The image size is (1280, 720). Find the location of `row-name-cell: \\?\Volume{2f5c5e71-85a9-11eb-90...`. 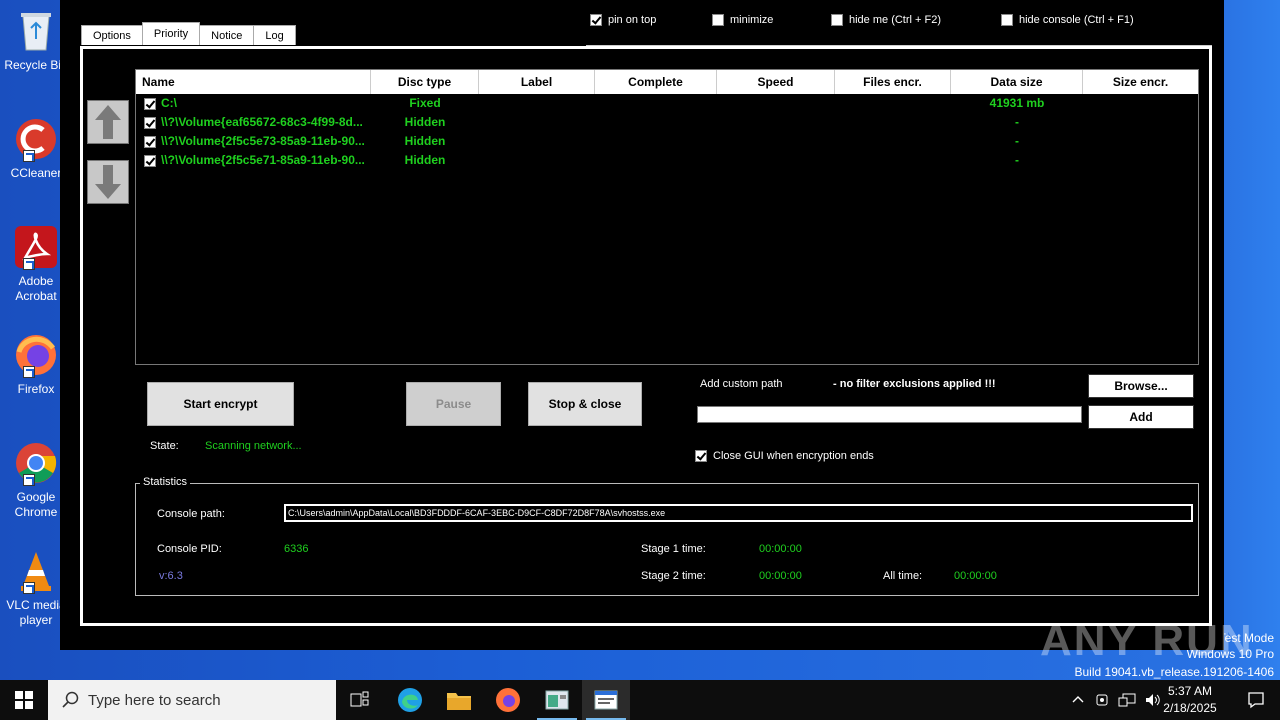

row-name-cell: \\?\Volume{2f5c5e71-85a9-11eb-90... is located at coordinates (253, 160).